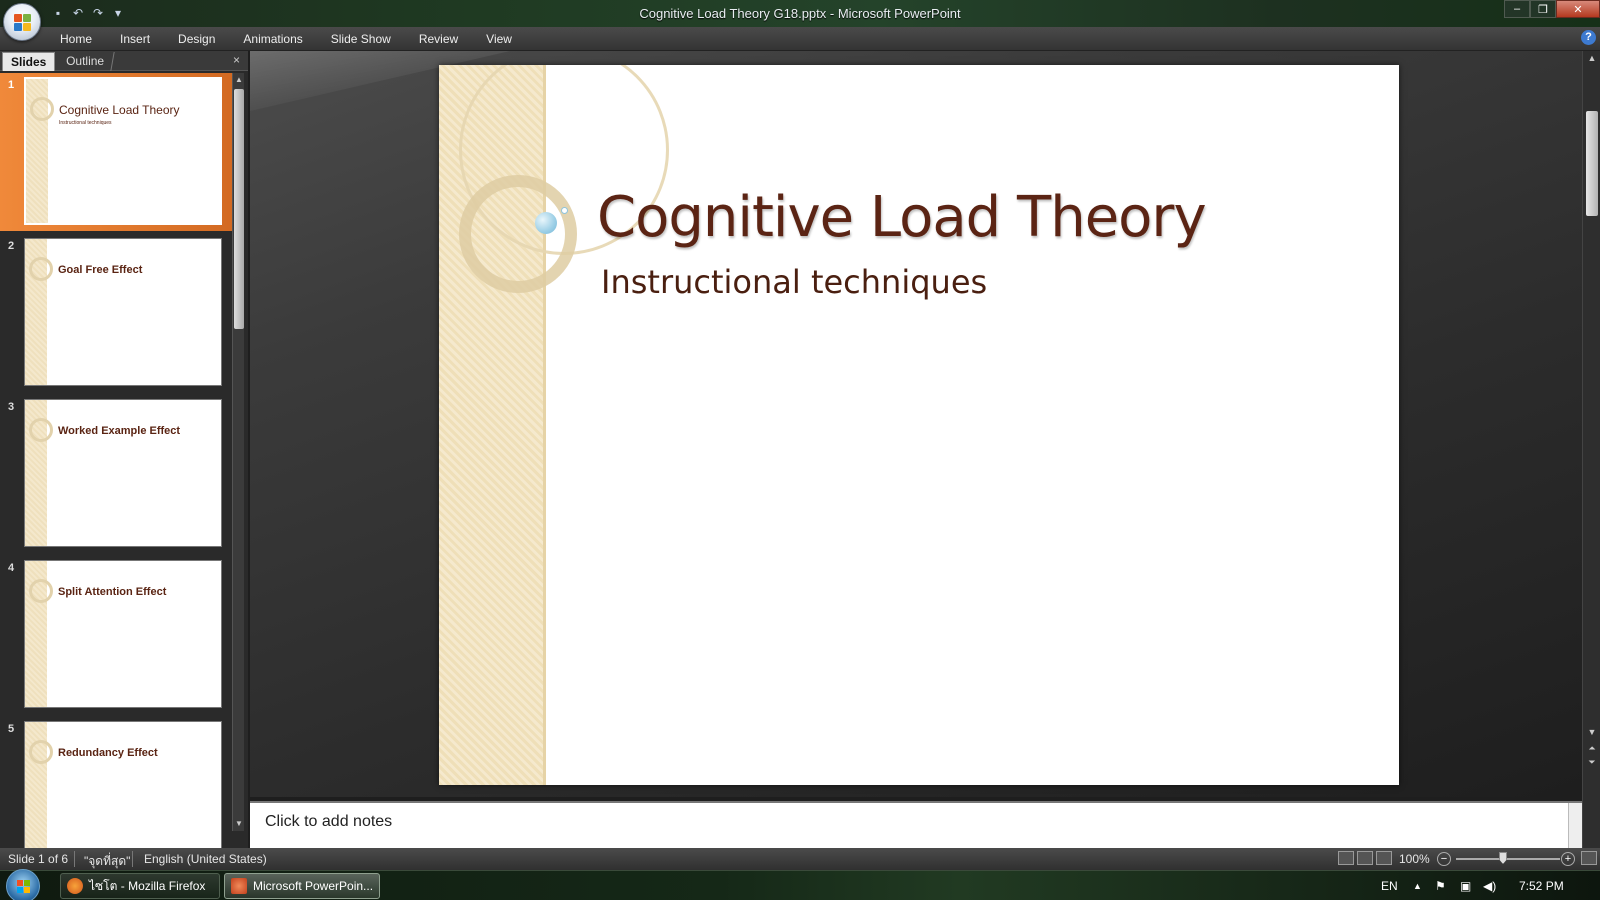 The width and height of the screenshot is (1600, 900). I want to click on tab-design: Design, so click(196, 39).